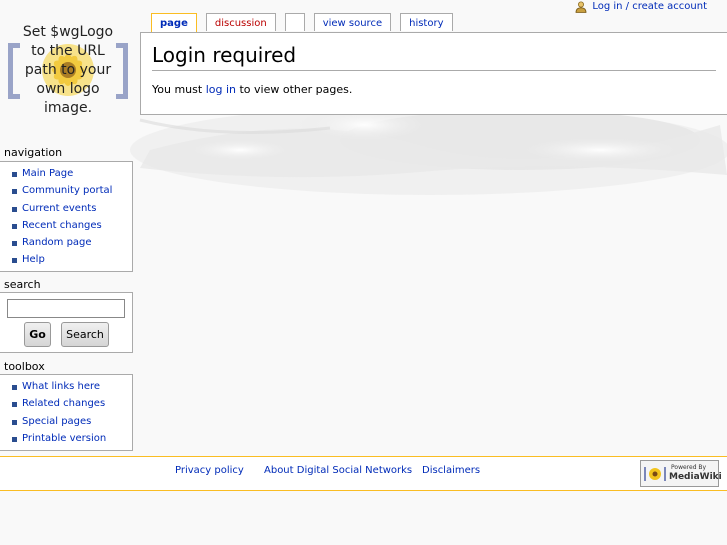  Describe the element at coordinates (451, 471) in the screenshot. I see `disclaimers-link: Disclaimers` at that location.